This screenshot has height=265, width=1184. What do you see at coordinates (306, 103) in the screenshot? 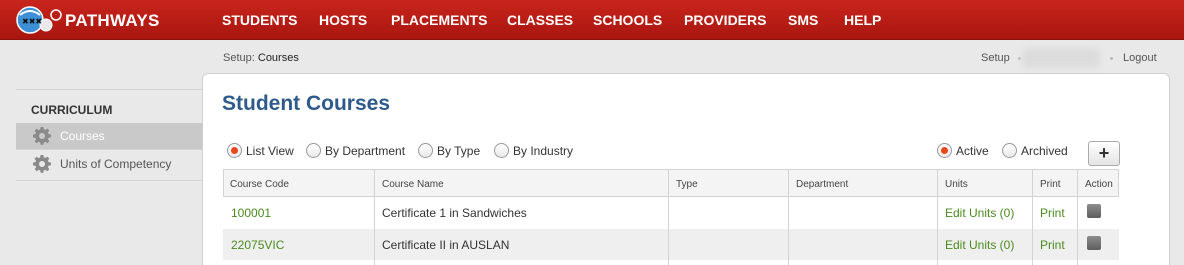
I see `page-title: Student Courses` at bounding box center [306, 103].